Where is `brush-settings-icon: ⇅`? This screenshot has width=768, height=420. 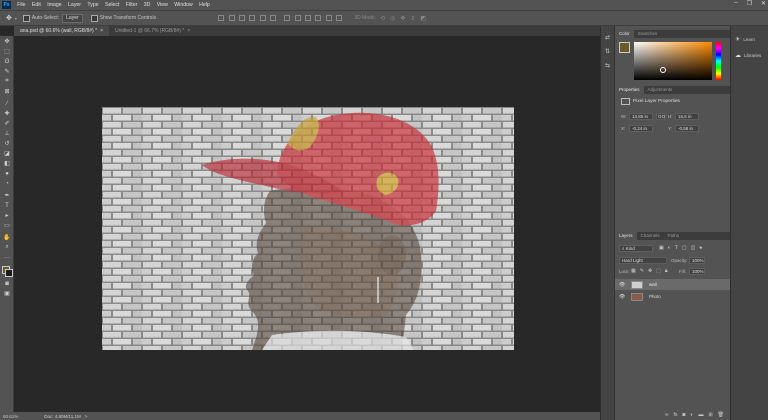 brush-settings-icon: ⇅ is located at coordinates (607, 51).